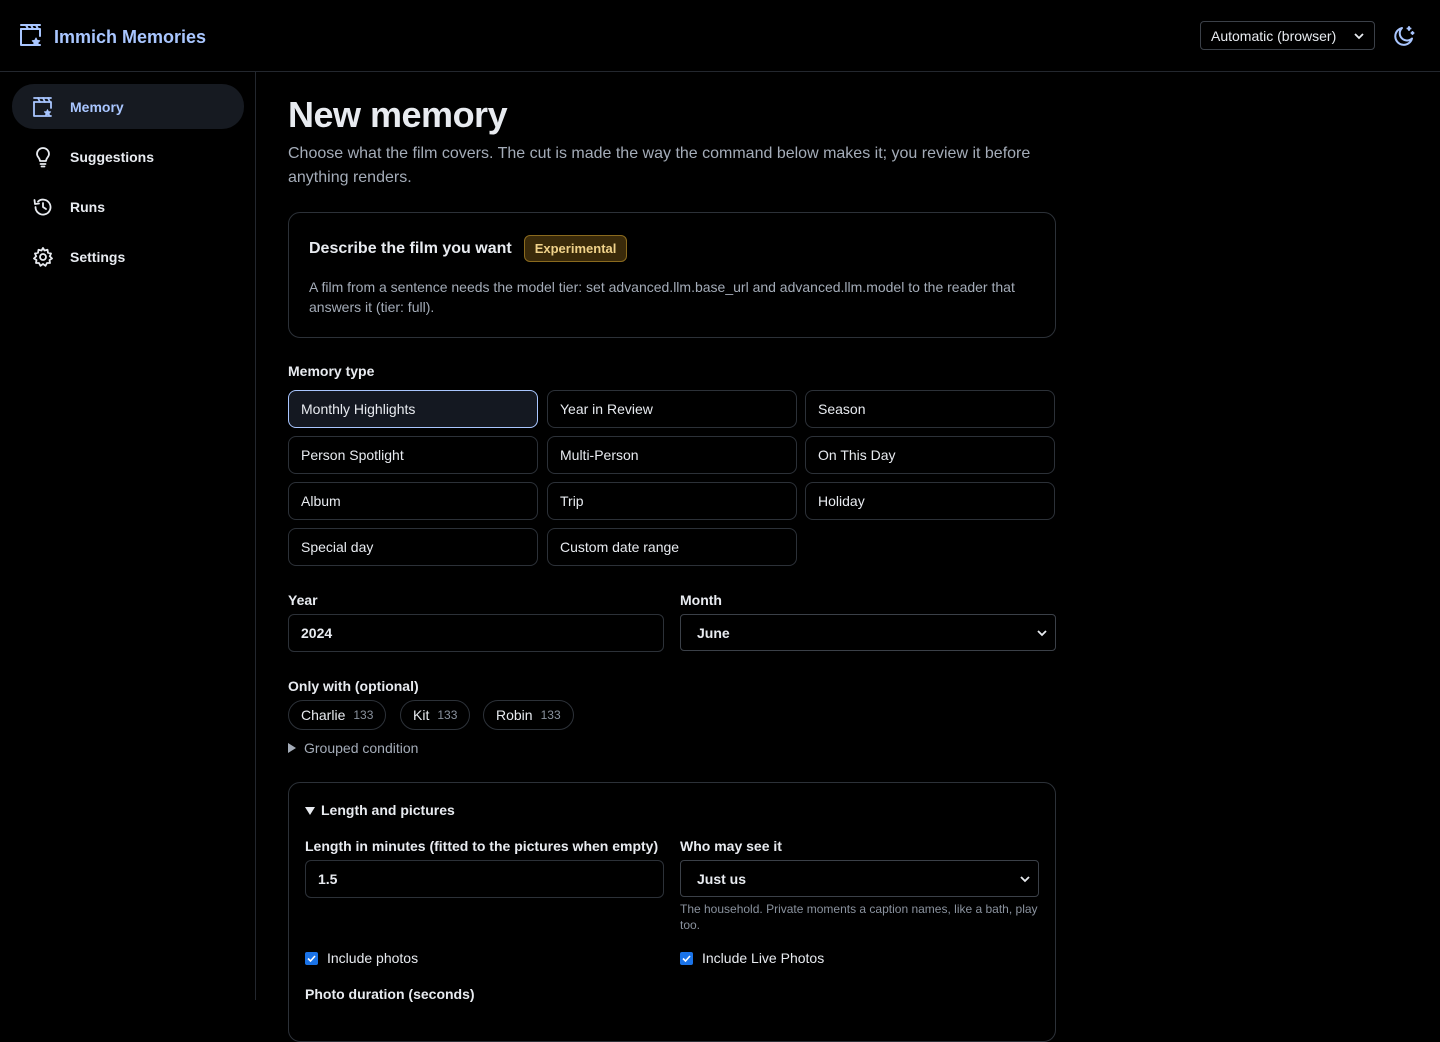 This screenshot has width=1440, height=1042. Describe the element at coordinates (361, 748) in the screenshot. I see `grouped-condition-label: Grouped condition` at that location.